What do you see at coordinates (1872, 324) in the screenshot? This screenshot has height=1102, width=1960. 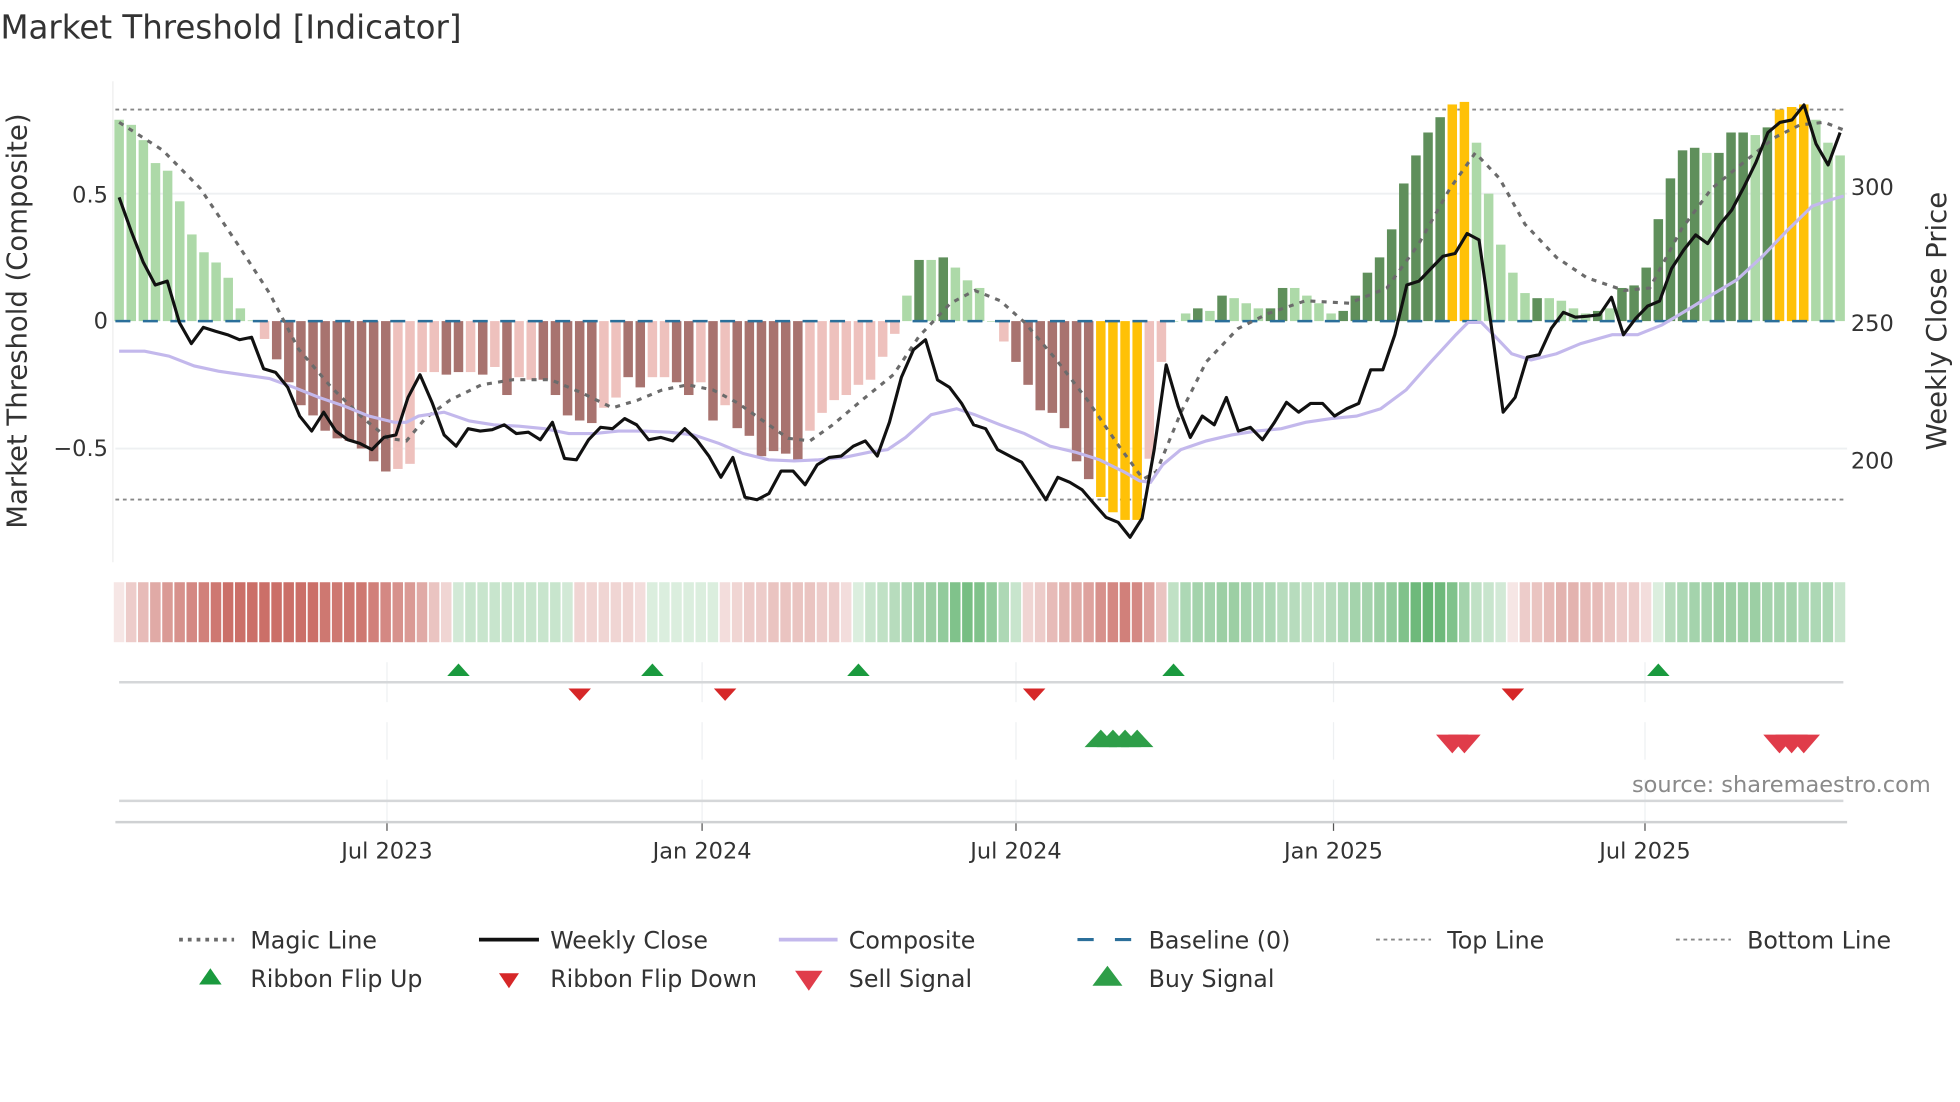 I see `y-right-tick-label: 250` at bounding box center [1872, 324].